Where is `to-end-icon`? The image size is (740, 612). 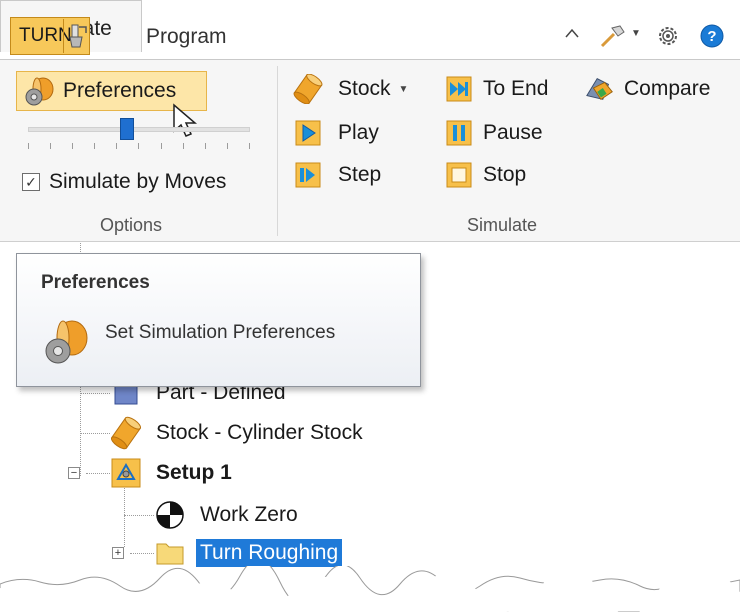
to-end-icon is located at coordinates (459, 89).